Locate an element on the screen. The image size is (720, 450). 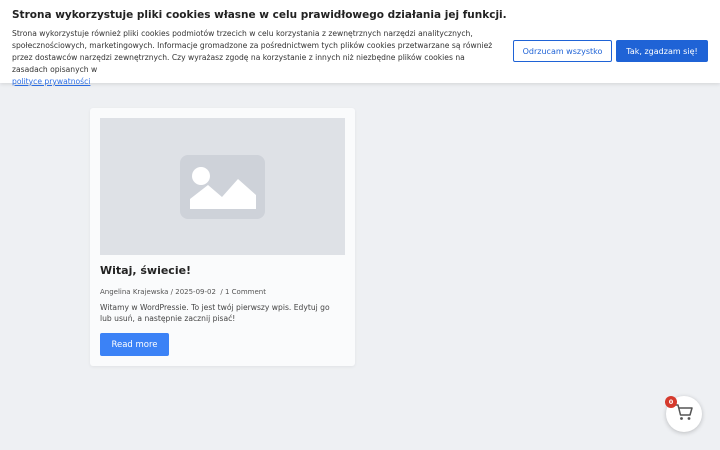
cart-count-badge: 0 is located at coordinates (671, 402).